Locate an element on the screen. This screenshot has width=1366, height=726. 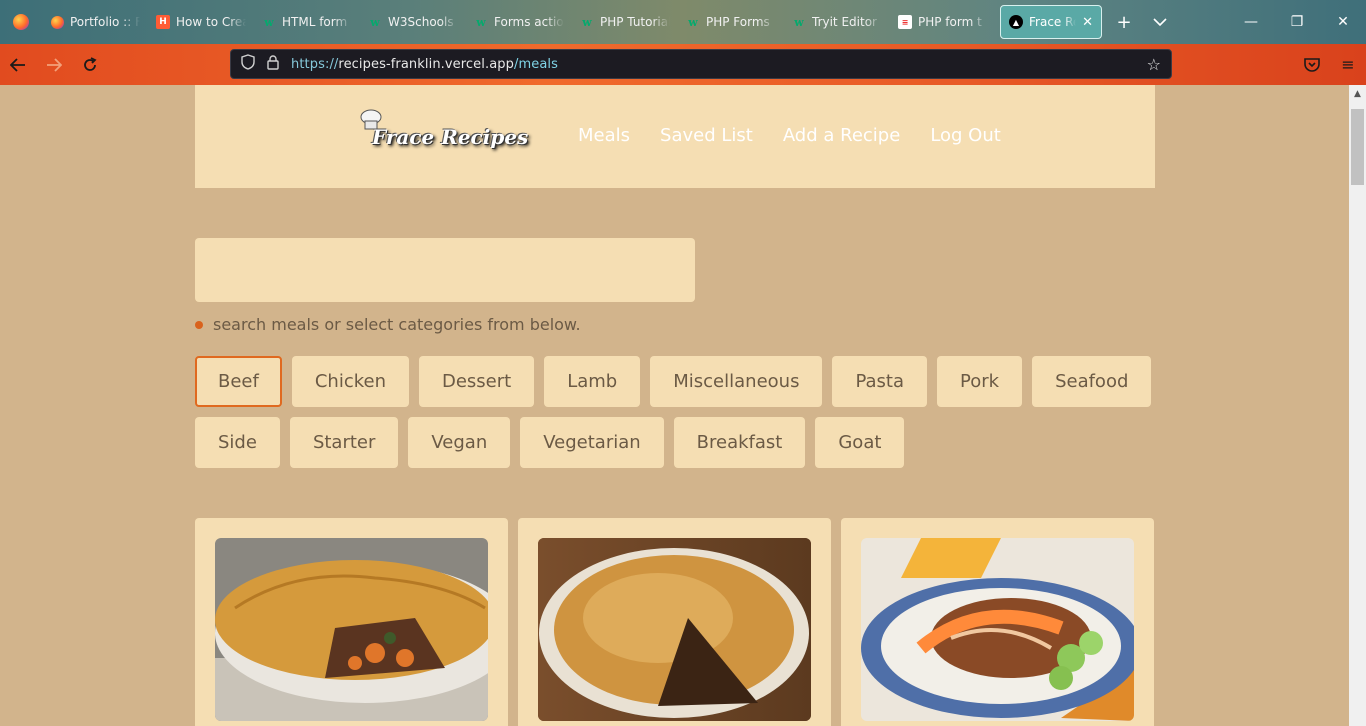
browser-tab: w W3Schools is located at coordinates (413, 22).